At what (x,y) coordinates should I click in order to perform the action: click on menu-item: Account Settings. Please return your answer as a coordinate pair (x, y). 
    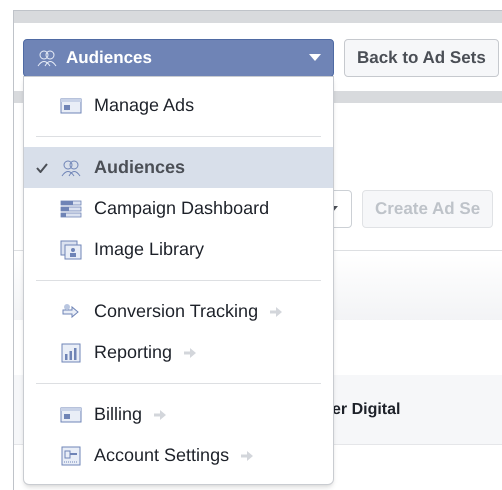
    Looking at the image, I should click on (178, 455).